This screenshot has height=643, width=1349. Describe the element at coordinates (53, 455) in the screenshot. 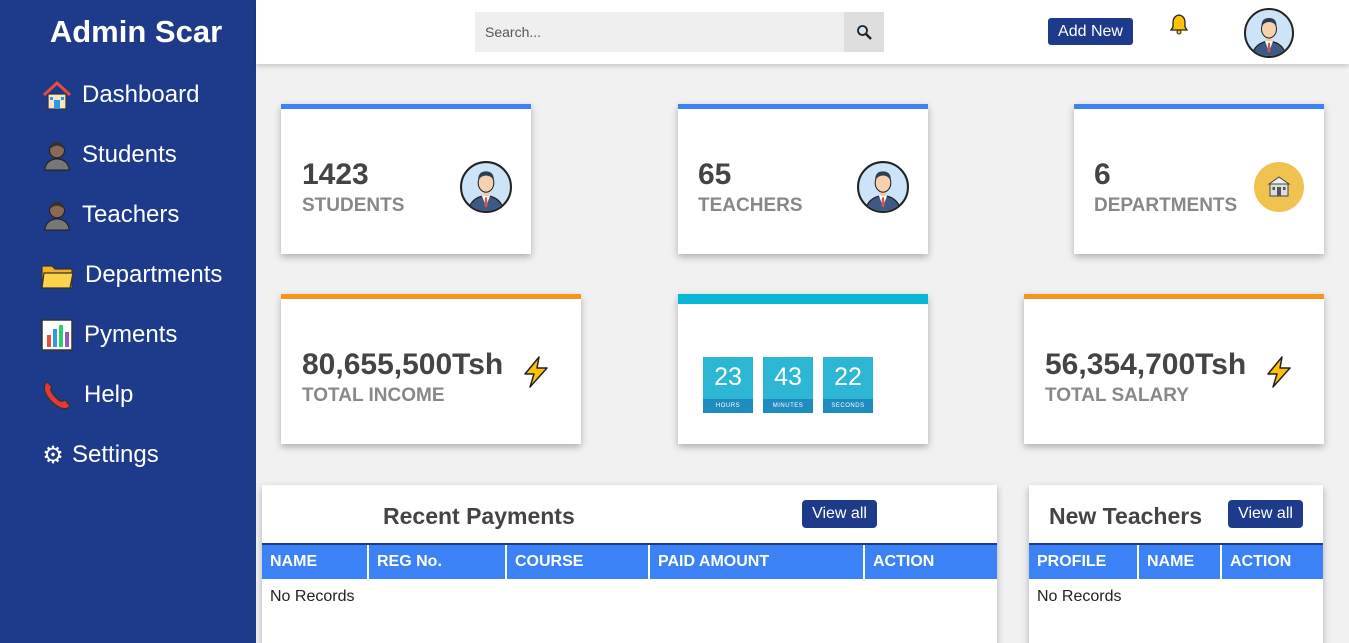

I see `gear-icon: ⚙` at that location.